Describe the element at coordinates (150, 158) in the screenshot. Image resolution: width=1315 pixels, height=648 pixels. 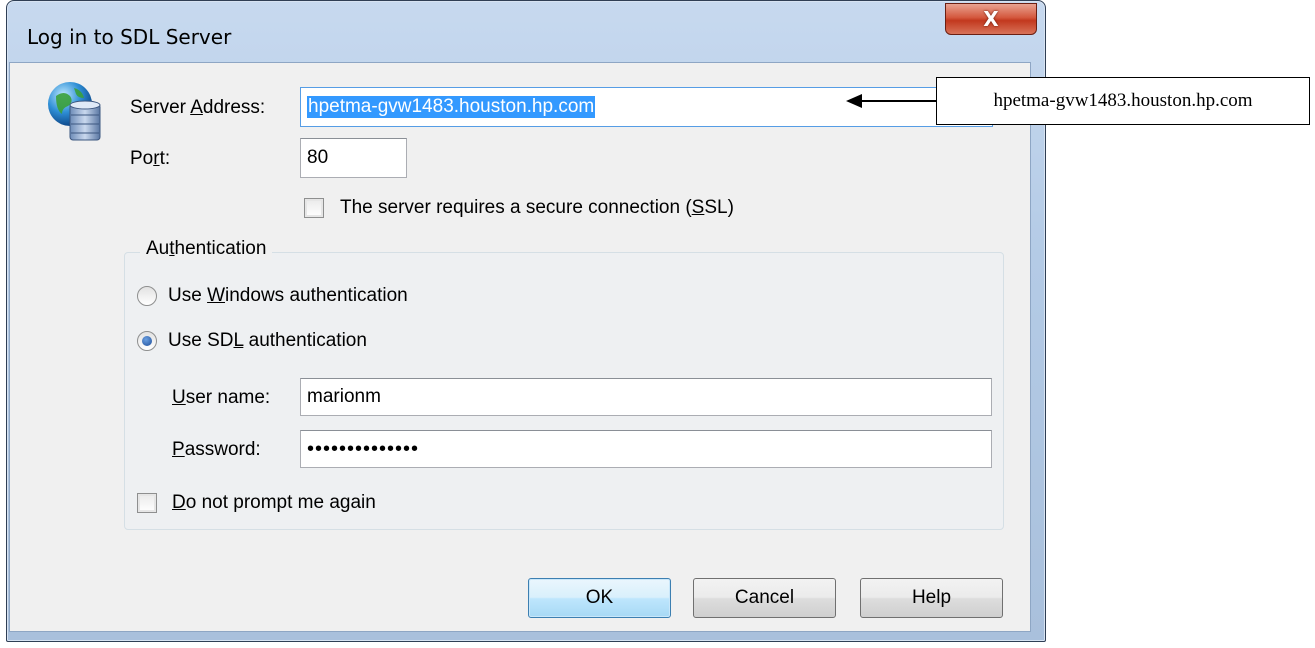
I see `port-label: Port:` at that location.